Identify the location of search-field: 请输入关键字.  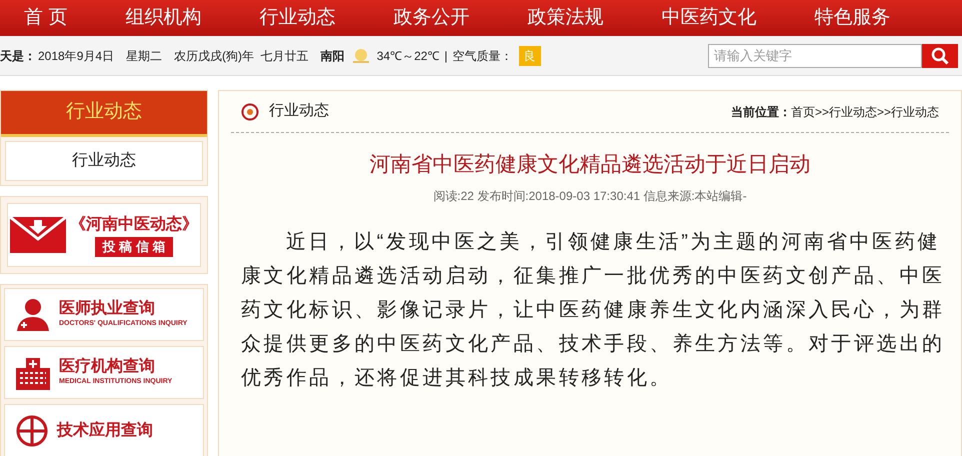
(815, 56).